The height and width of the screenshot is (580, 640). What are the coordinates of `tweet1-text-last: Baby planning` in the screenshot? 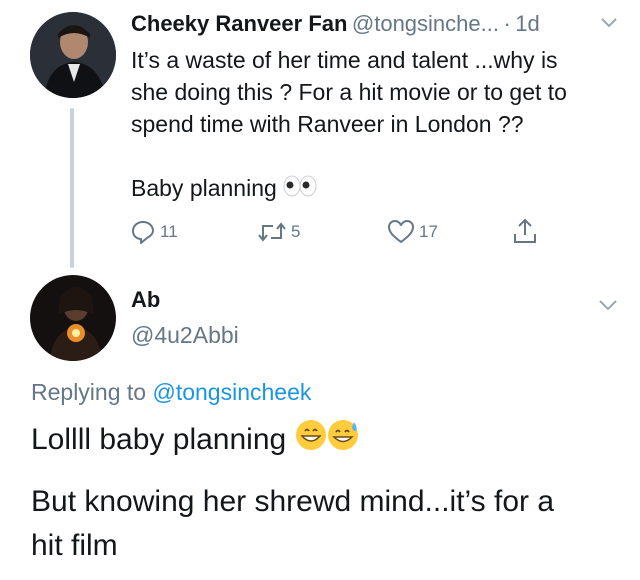 It's located at (224, 189).